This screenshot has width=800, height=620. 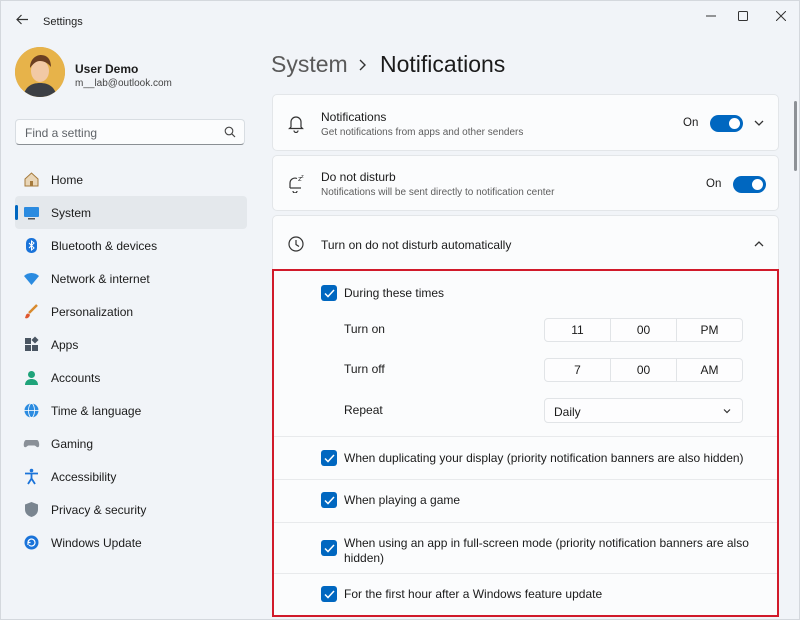 I want to click on sidebar-item-gaming: Gaming, so click(x=131, y=443).